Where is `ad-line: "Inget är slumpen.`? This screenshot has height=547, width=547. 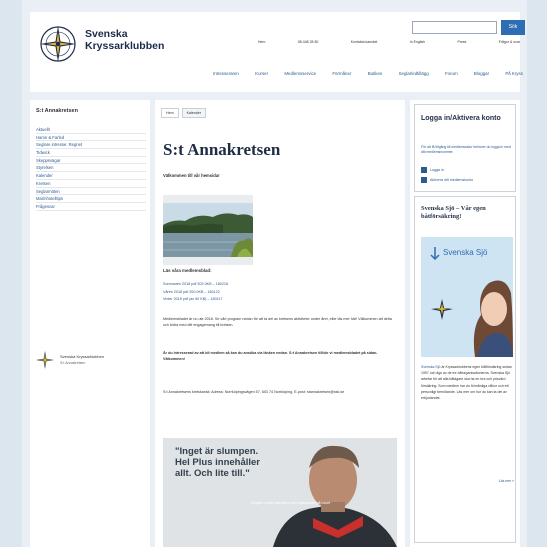
ad-line: "Inget är slumpen. is located at coordinates (217, 451).